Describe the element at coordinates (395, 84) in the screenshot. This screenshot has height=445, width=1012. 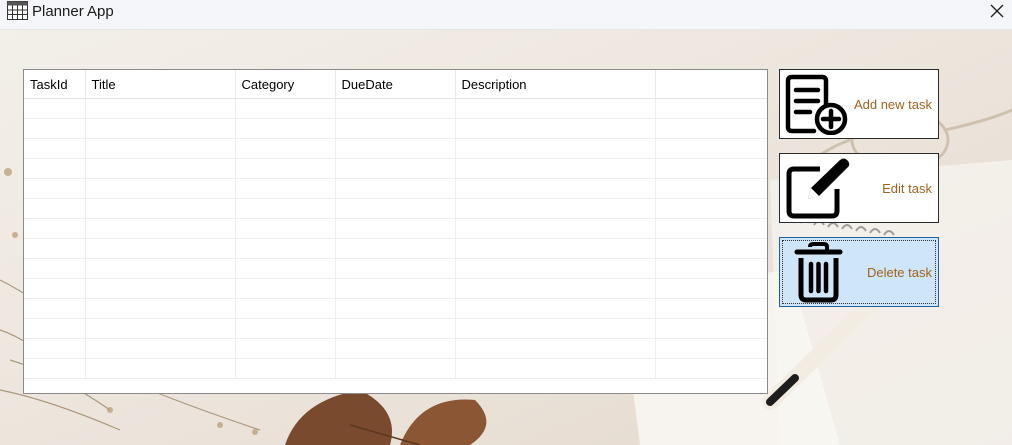
I see `column-header-duedate: DueDate` at that location.